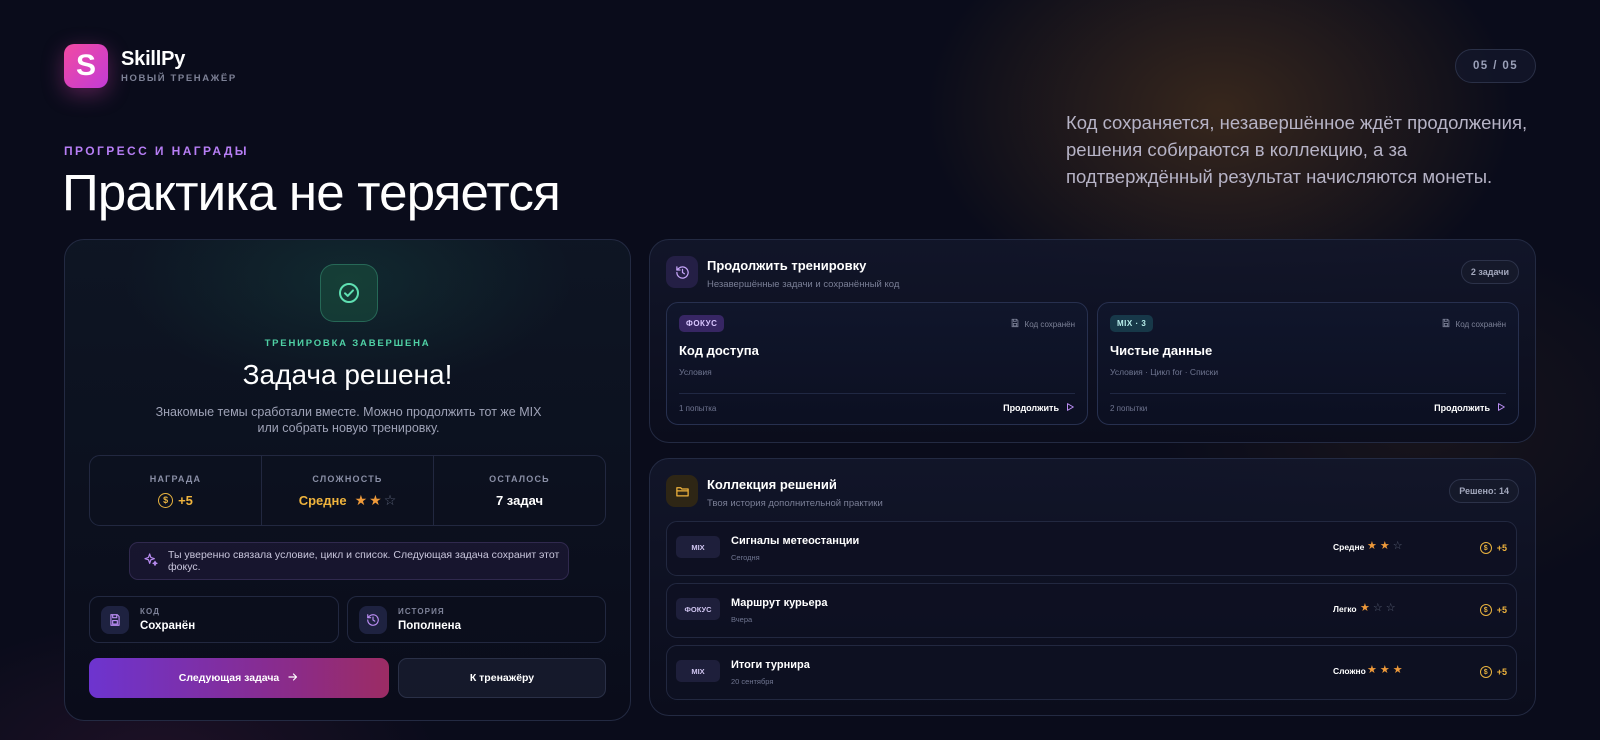 This screenshot has width=1600, height=740. I want to click on stat-reward-value: +5, so click(185, 500).